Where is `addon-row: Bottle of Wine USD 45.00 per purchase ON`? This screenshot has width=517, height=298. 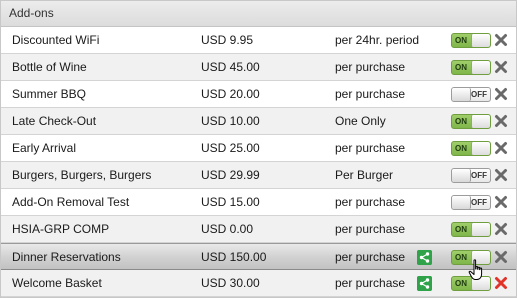 addon-row: Bottle of Wine USD 45.00 per purchase ON is located at coordinates (258, 67).